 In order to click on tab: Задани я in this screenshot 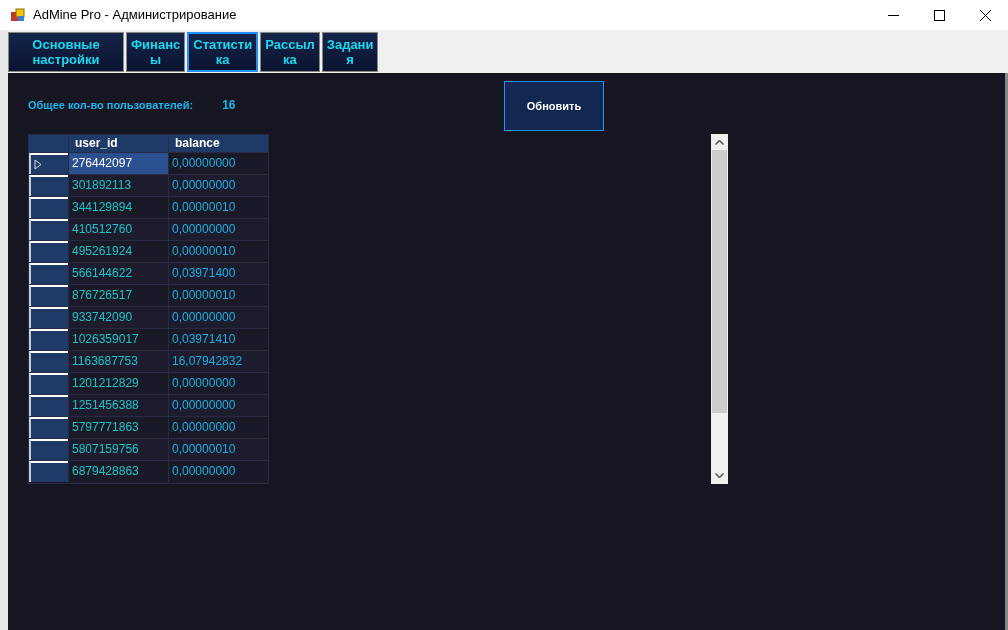, I will do `click(350, 52)`.